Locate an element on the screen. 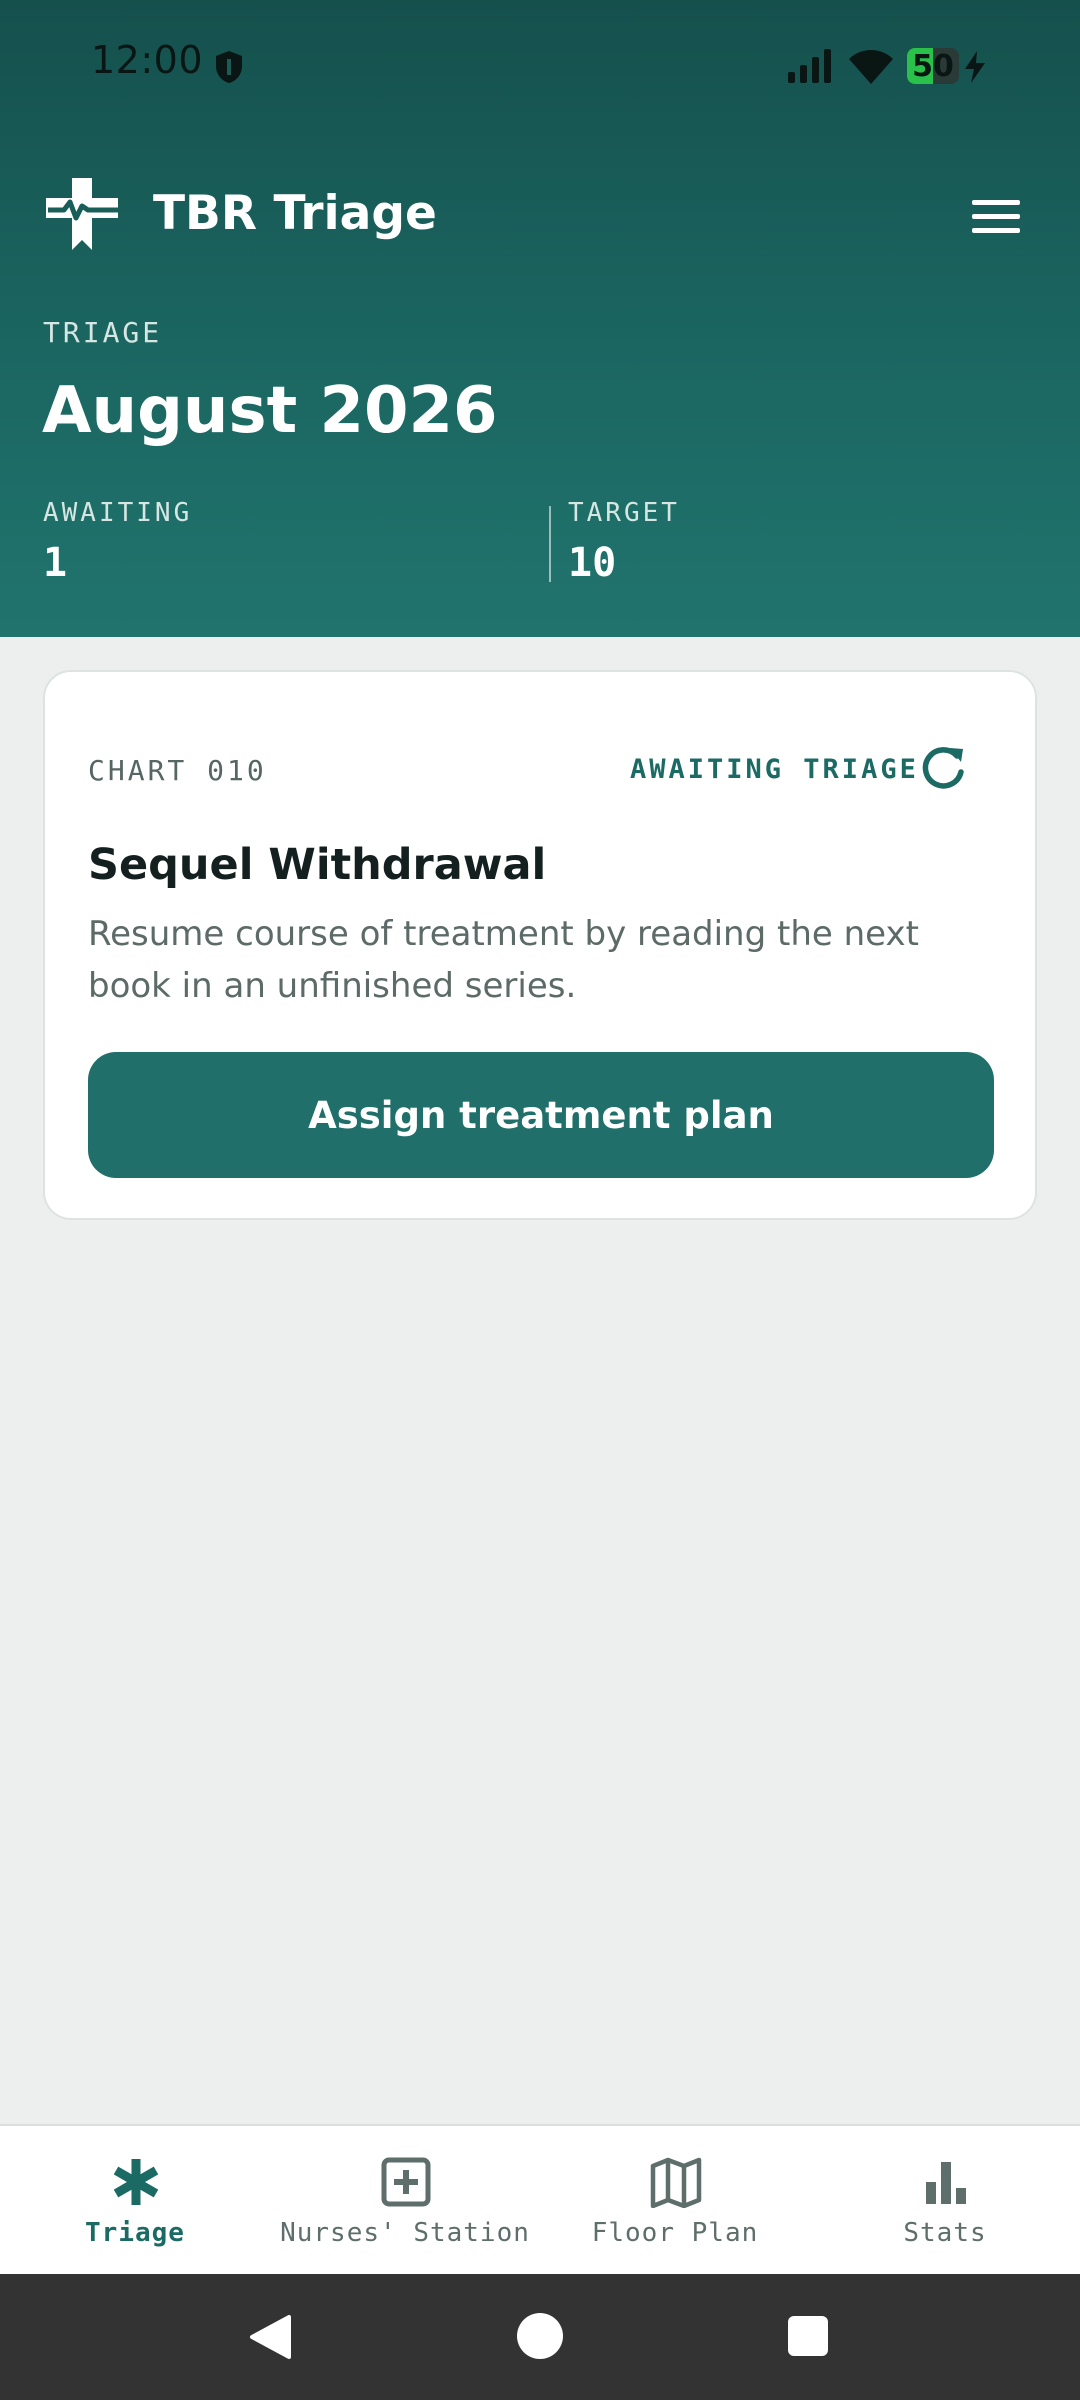  awaiting-value: 1 is located at coordinates (55, 563).